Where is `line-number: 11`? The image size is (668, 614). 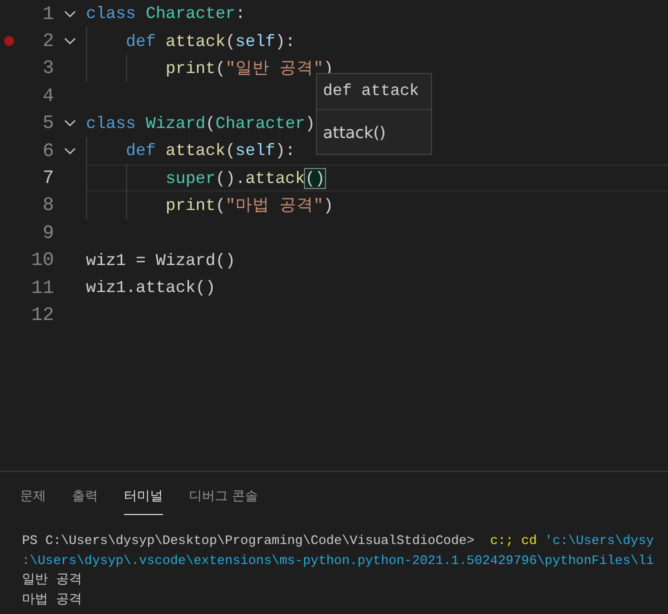 line-number: 11 is located at coordinates (42, 287).